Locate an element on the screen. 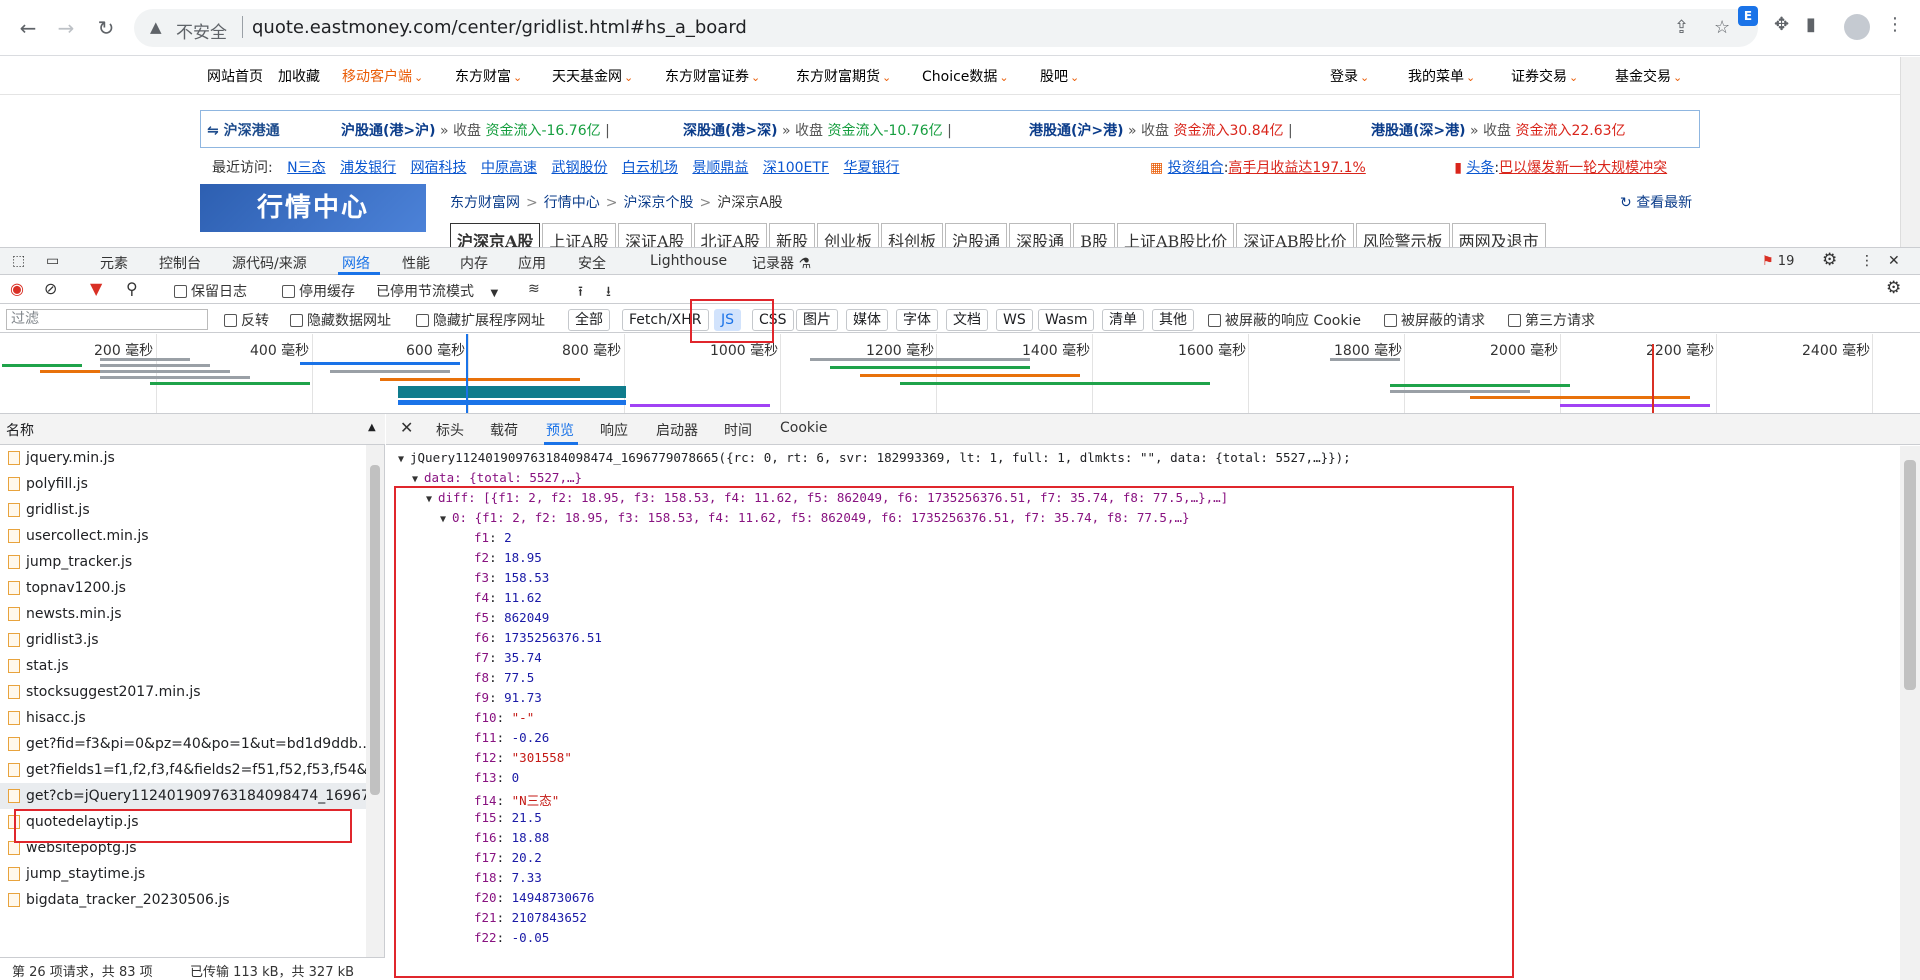 This screenshot has height=980, width=1920. issues-counter: ⚑ 19 is located at coordinates (1778, 261).